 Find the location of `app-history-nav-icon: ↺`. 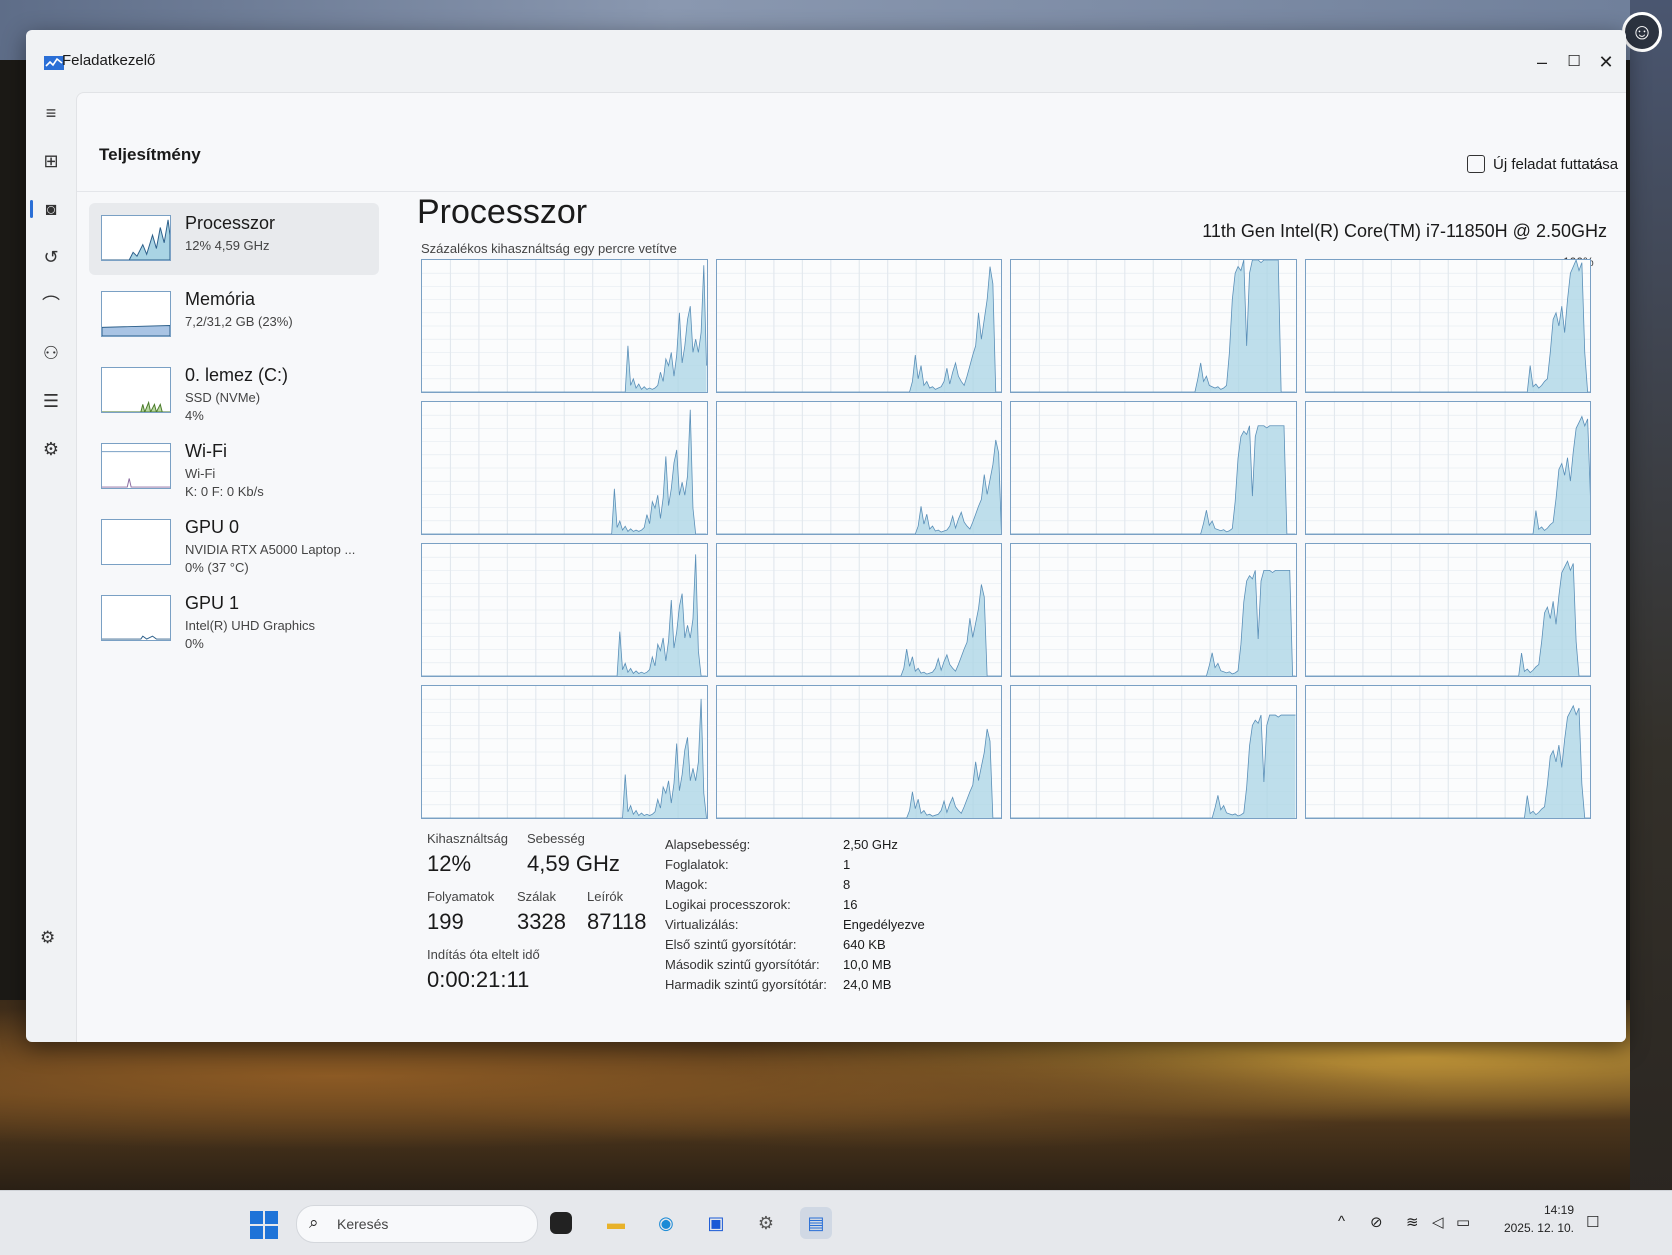

app-history-nav-icon: ↺ is located at coordinates (51, 257).